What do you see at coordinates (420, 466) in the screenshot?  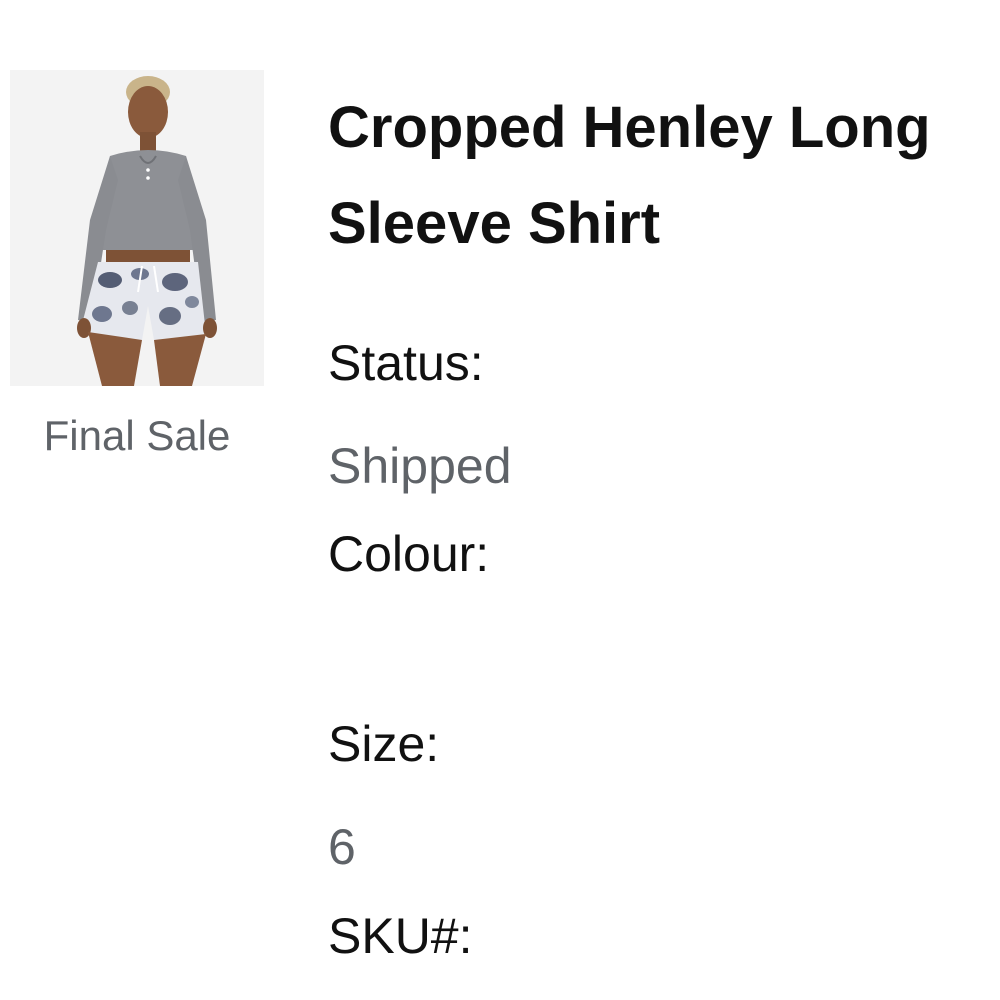 I see `status-value: Shipped` at bounding box center [420, 466].